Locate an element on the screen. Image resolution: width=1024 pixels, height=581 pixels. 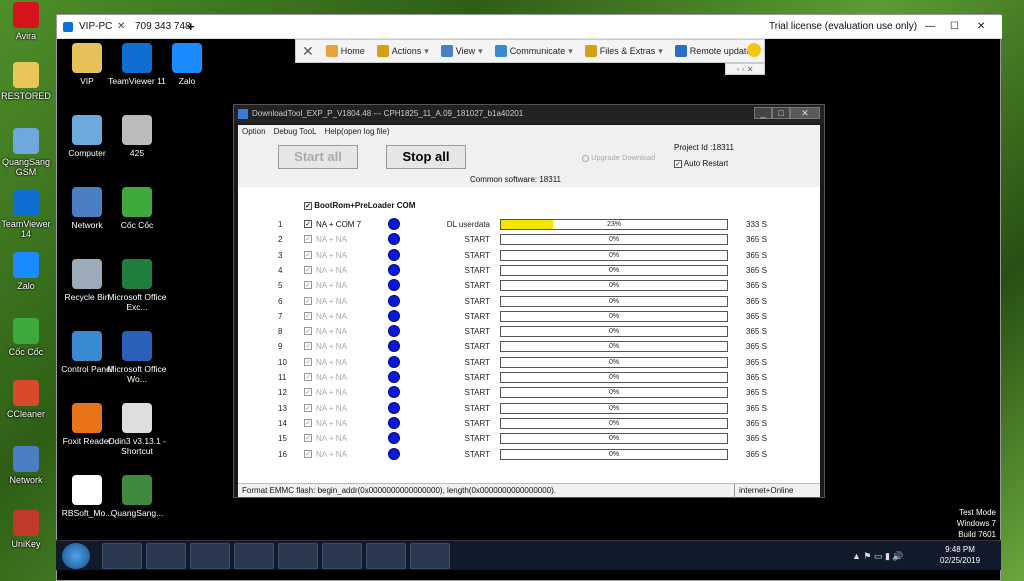
tab-close-icon: ✕ is located at coordinates (121, 27).